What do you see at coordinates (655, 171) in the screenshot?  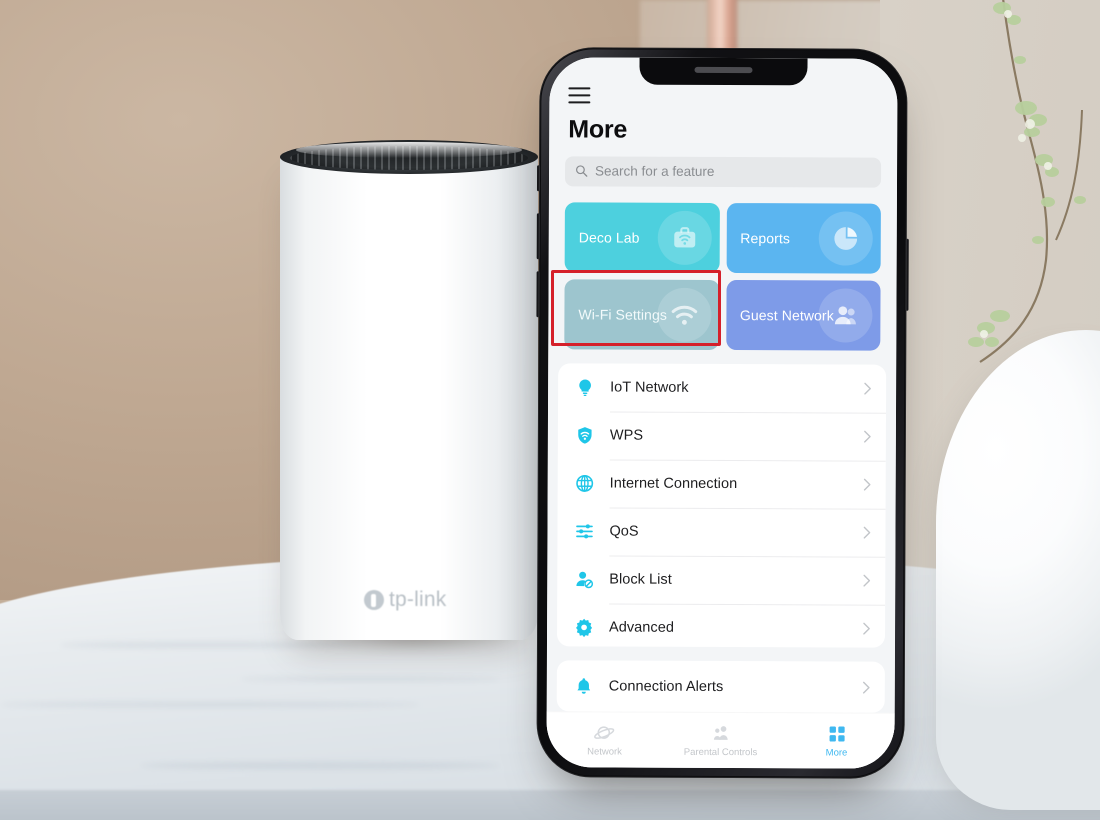 I see `search-placeholder: Search for a feature` at bounding box center [655, 171].